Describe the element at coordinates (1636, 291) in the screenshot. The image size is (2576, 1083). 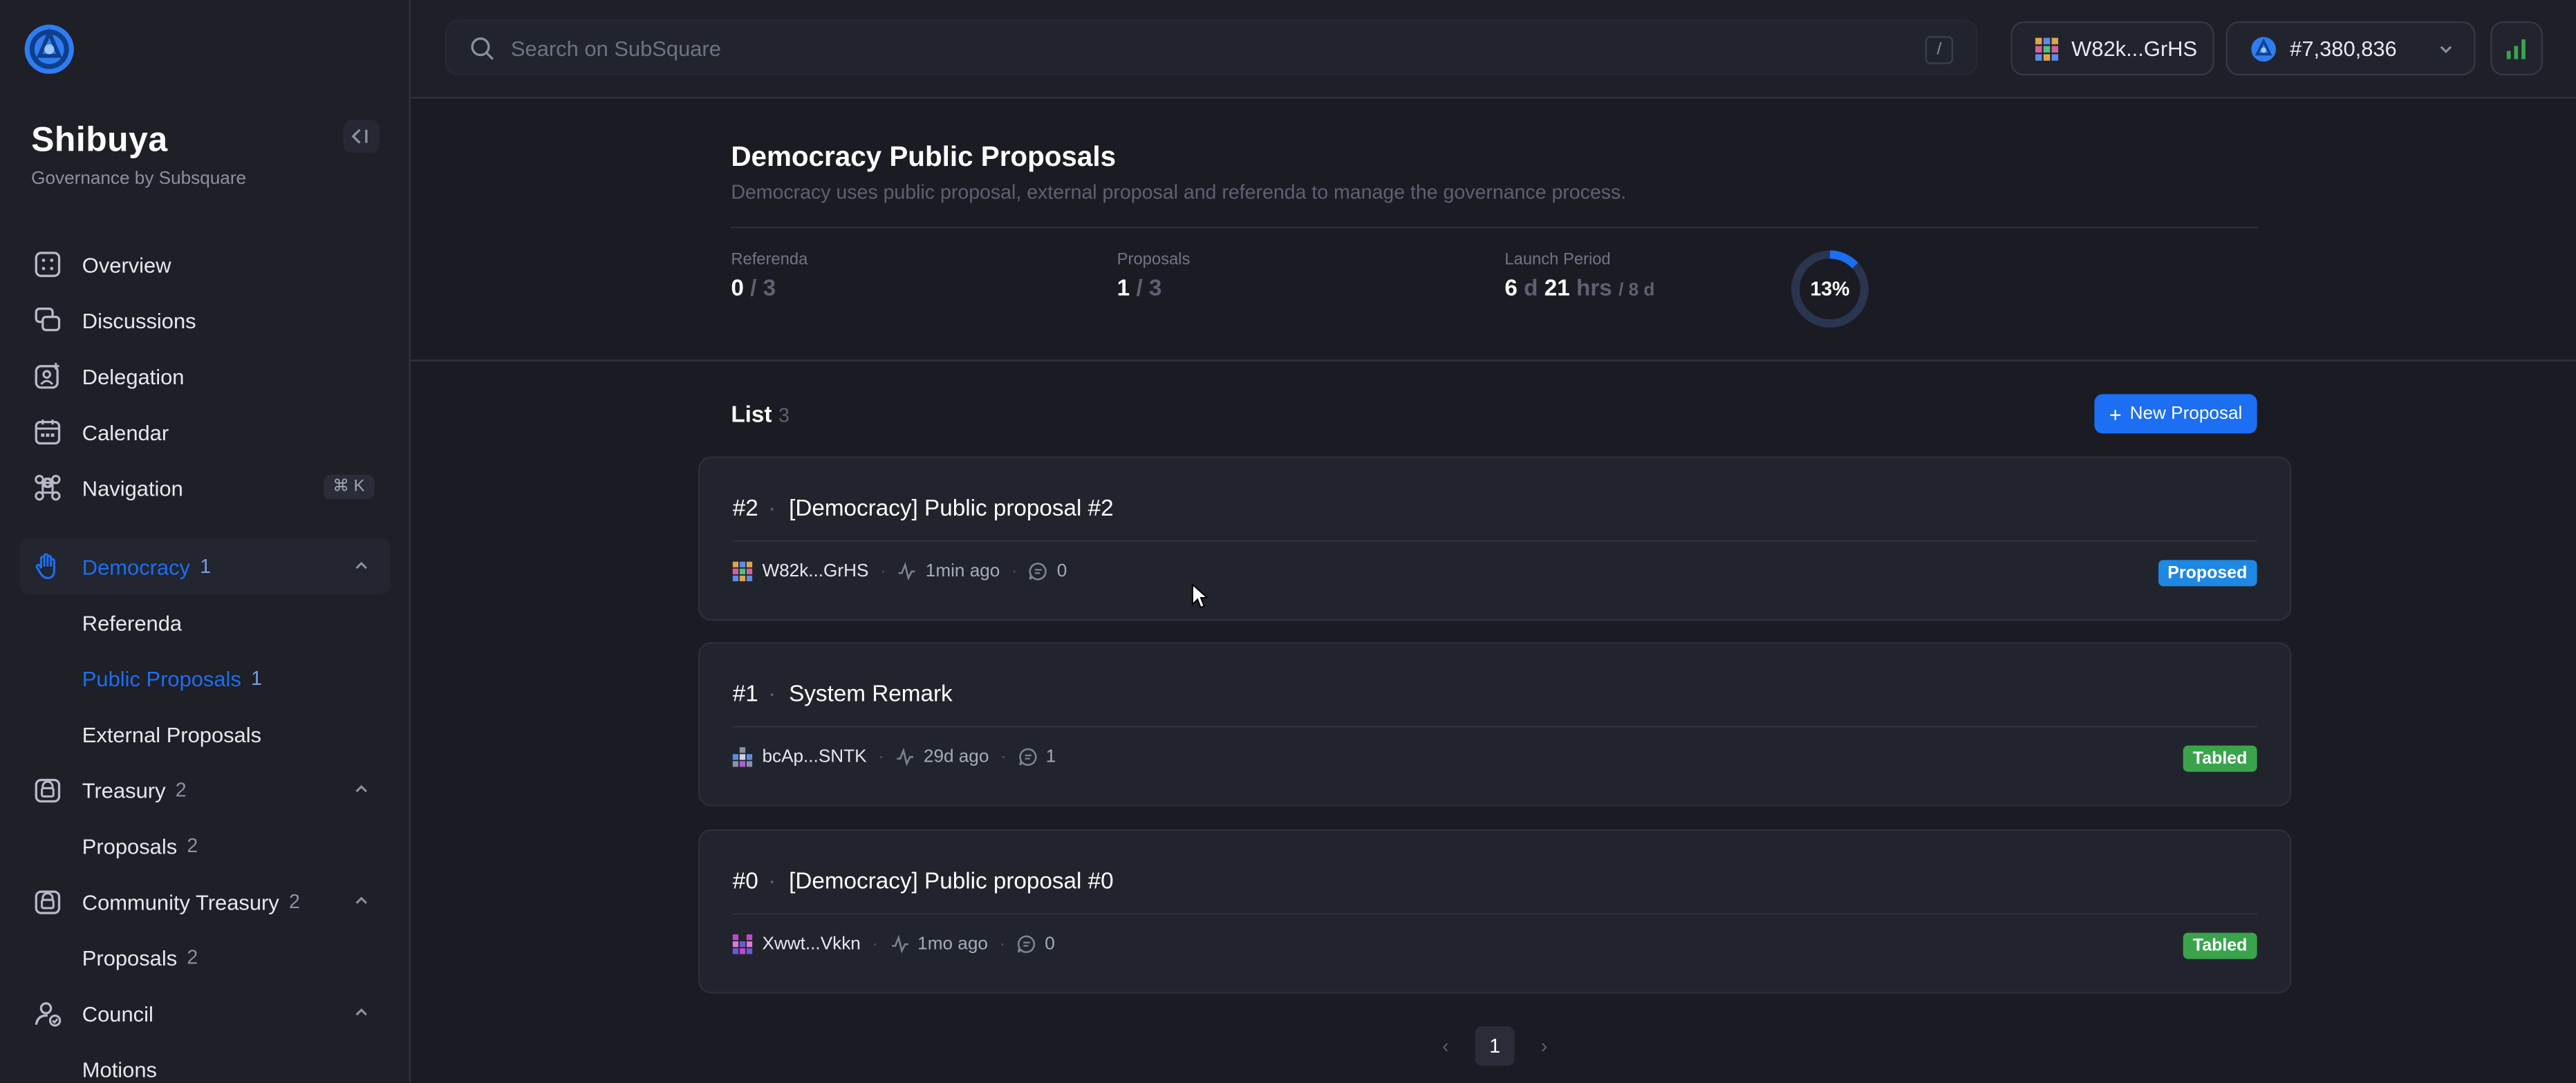
I see `launch-total: / 8 d` at that location.